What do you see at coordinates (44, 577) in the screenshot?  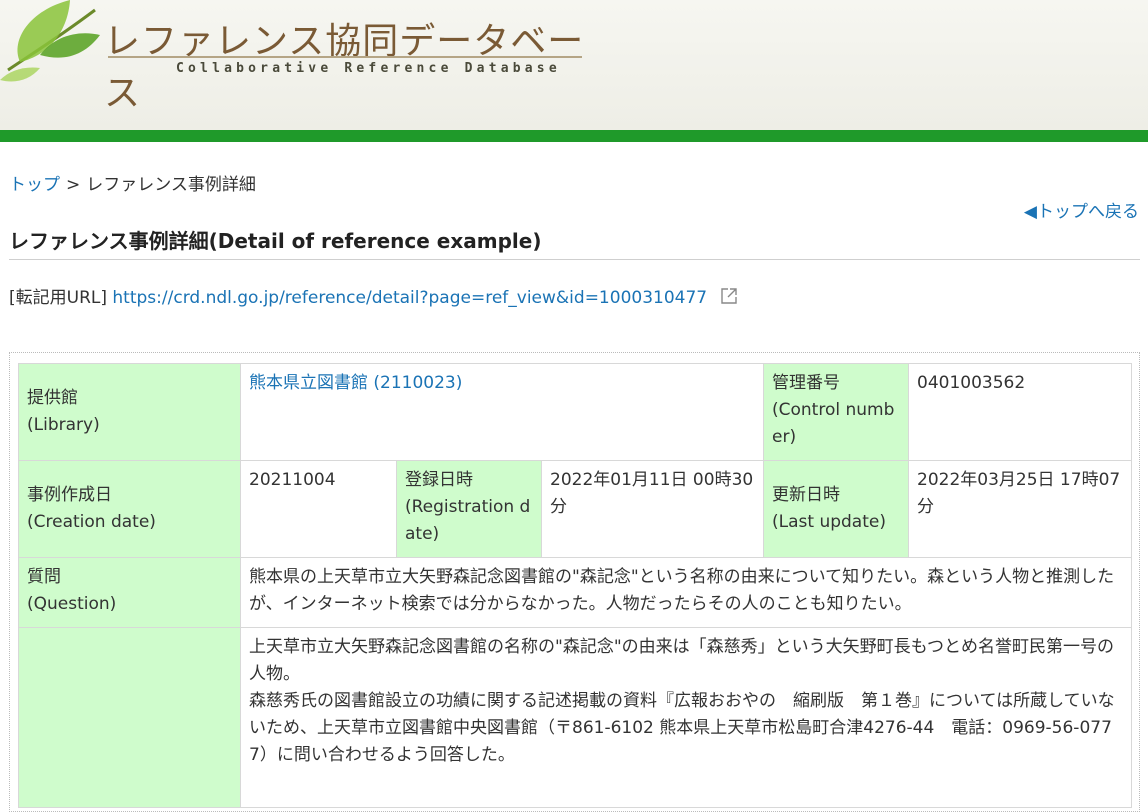 I see `question-label: 質問` at bounding box center [44, 577].